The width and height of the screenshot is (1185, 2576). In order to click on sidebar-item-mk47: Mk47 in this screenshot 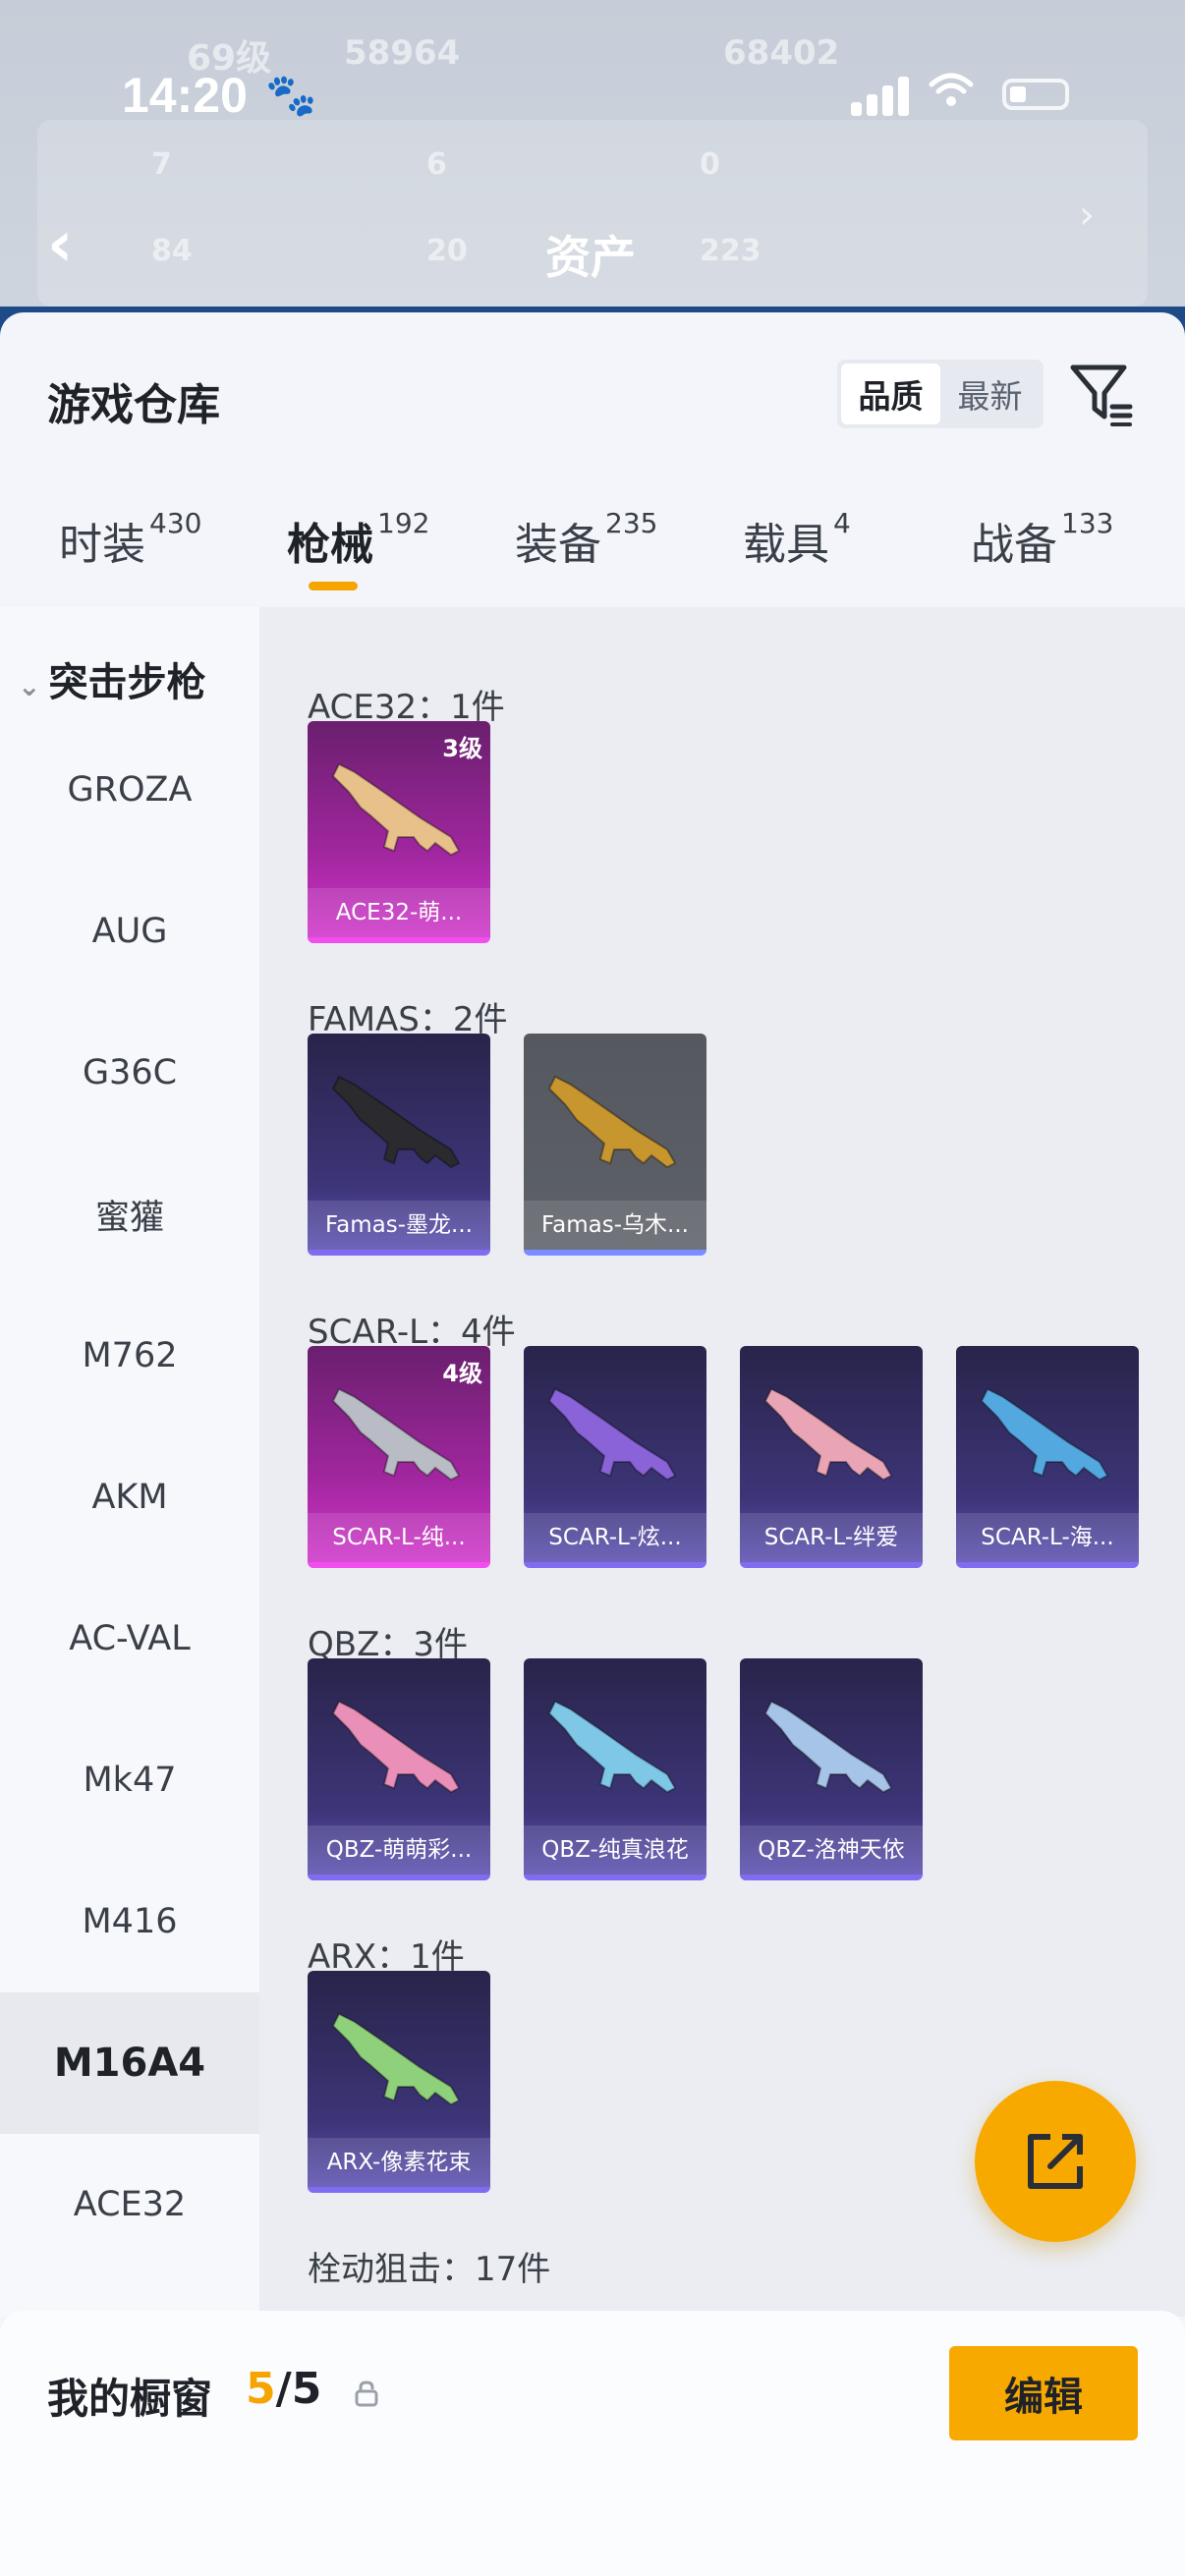, I will do `click(130, 1780)`.